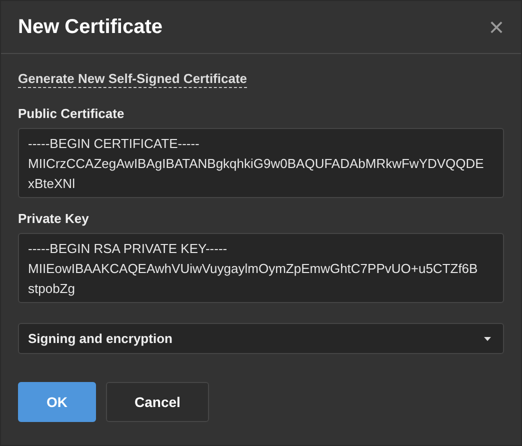  Describe the element at coordinates (90, 27) in the screenshot. I see `dialog-title: New Certificate` at that location.